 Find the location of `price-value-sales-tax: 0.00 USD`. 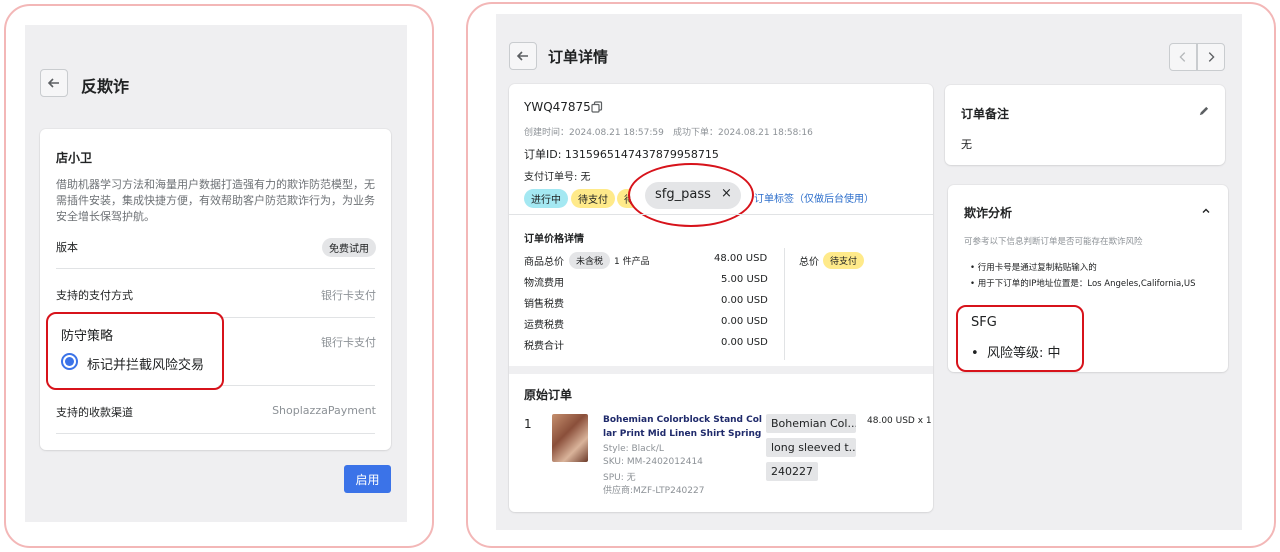

price-value-sales-tax: 0.00 USD is located at coordinates (744, 300).